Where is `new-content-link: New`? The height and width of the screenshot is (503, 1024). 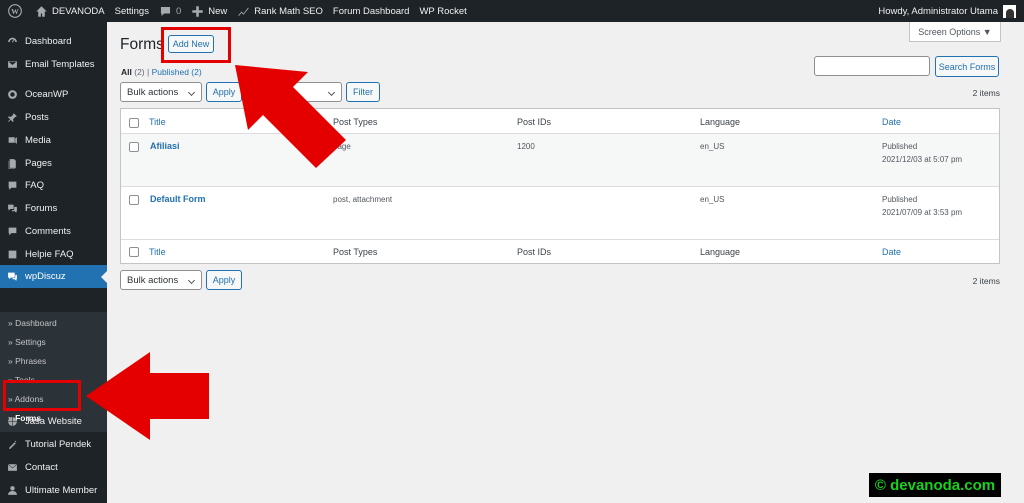 new-content-link: New is located at coordinates (209, 11).